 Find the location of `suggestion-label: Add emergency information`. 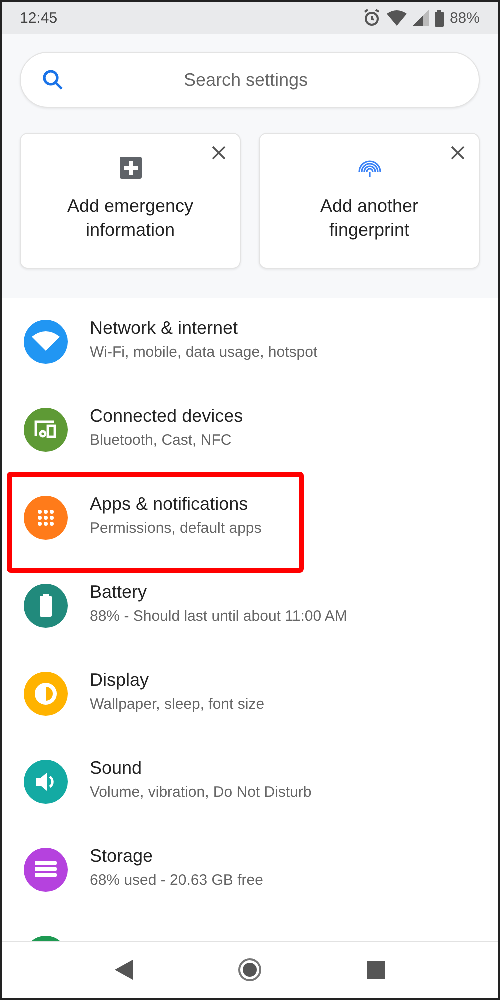

suggestion-label: Add emergency information is located at coordinates (130, 218).